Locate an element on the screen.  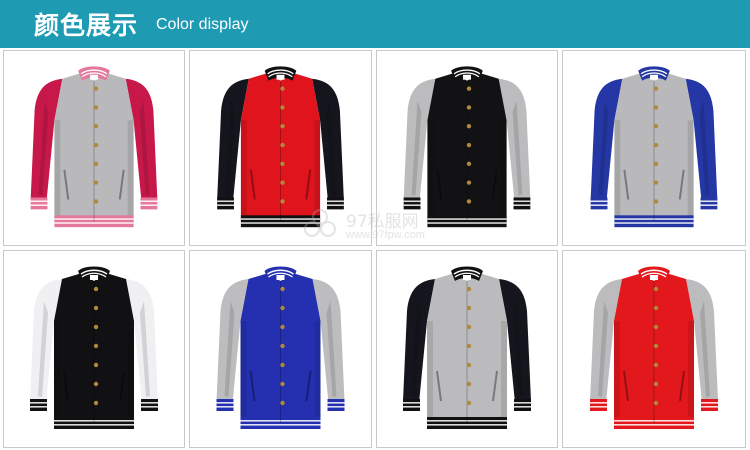
flower-logo-icon is located at coordinates (320, 223).